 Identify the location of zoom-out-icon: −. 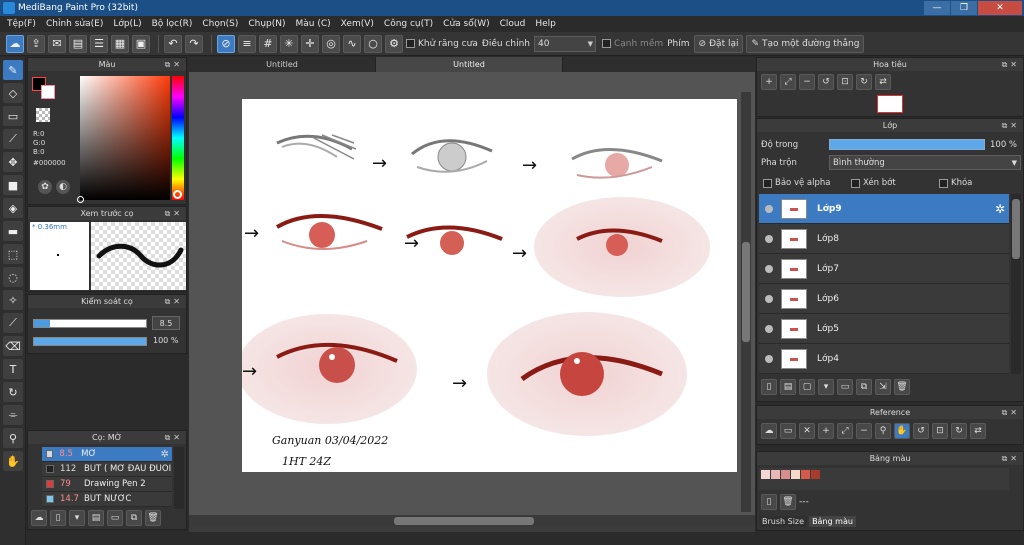
(807, 82).